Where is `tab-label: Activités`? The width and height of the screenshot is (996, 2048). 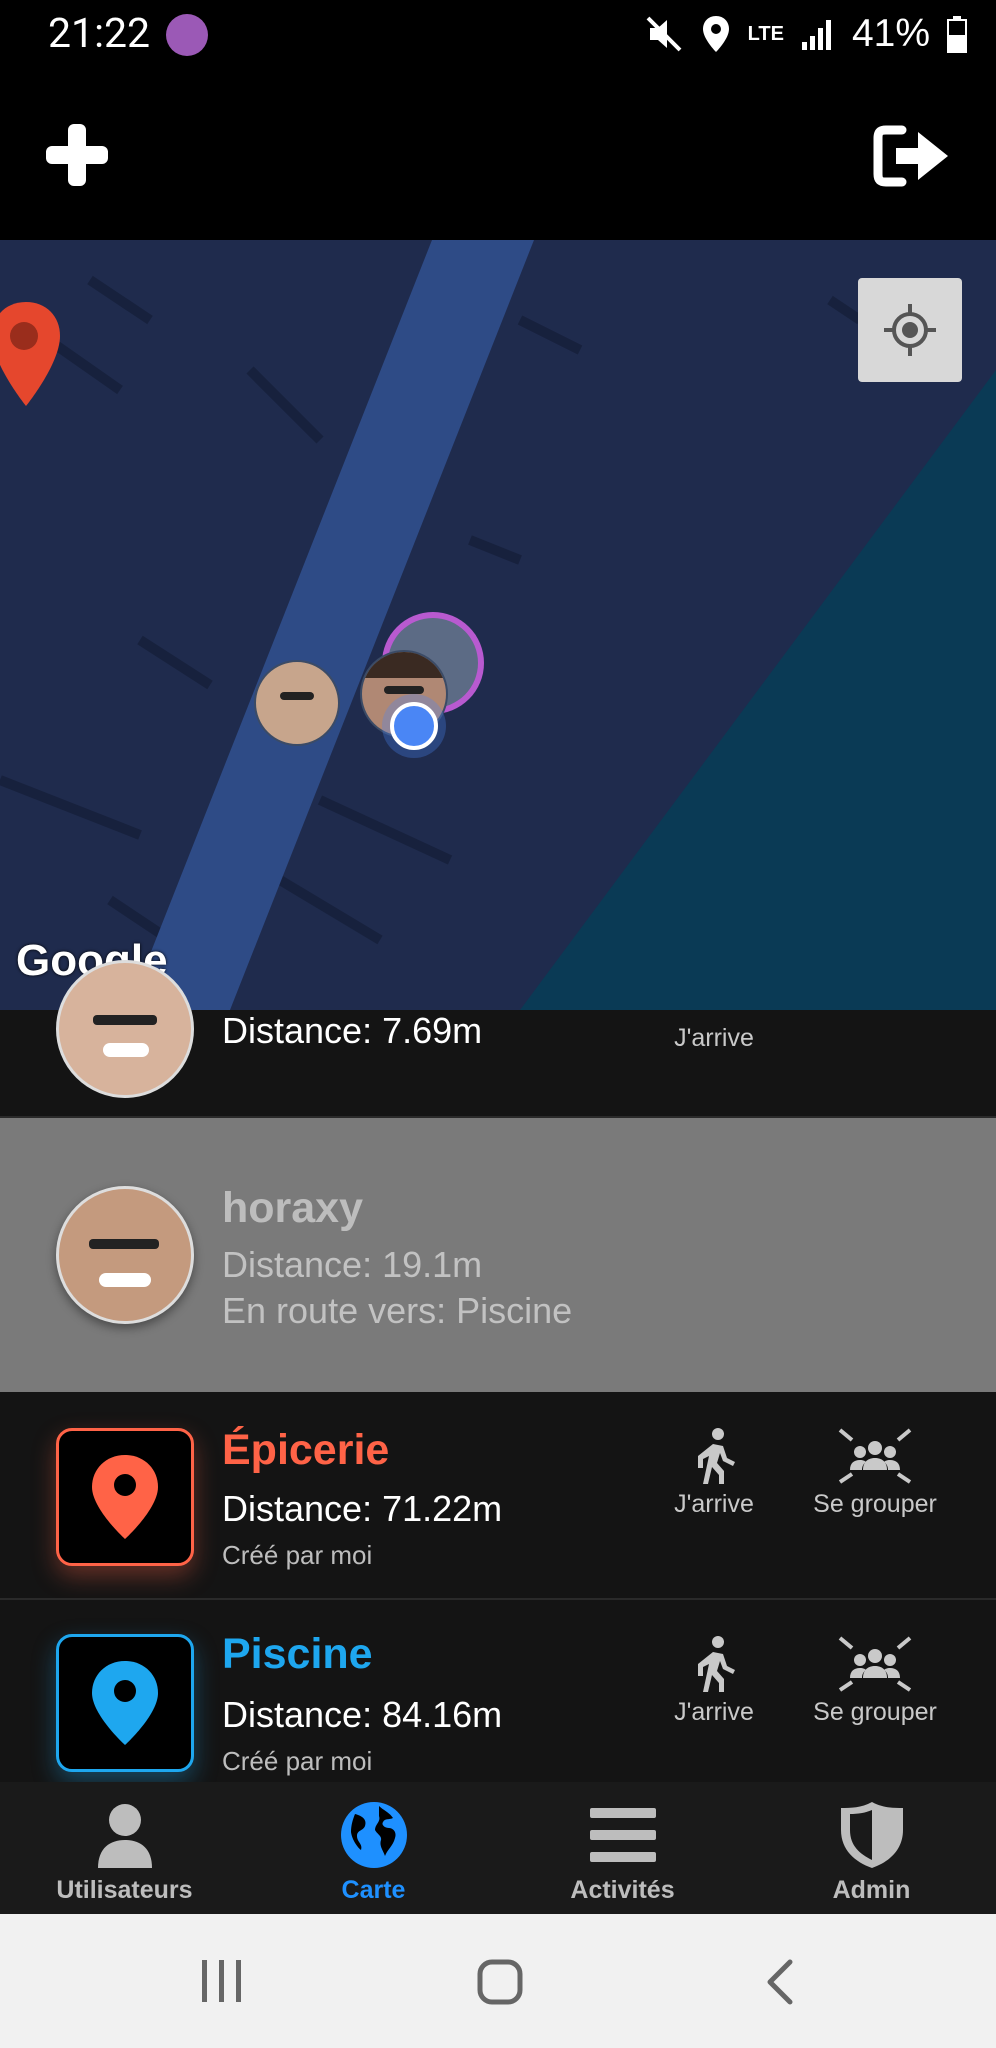
tab-label: Activités is located at coordinates (622, 1890).